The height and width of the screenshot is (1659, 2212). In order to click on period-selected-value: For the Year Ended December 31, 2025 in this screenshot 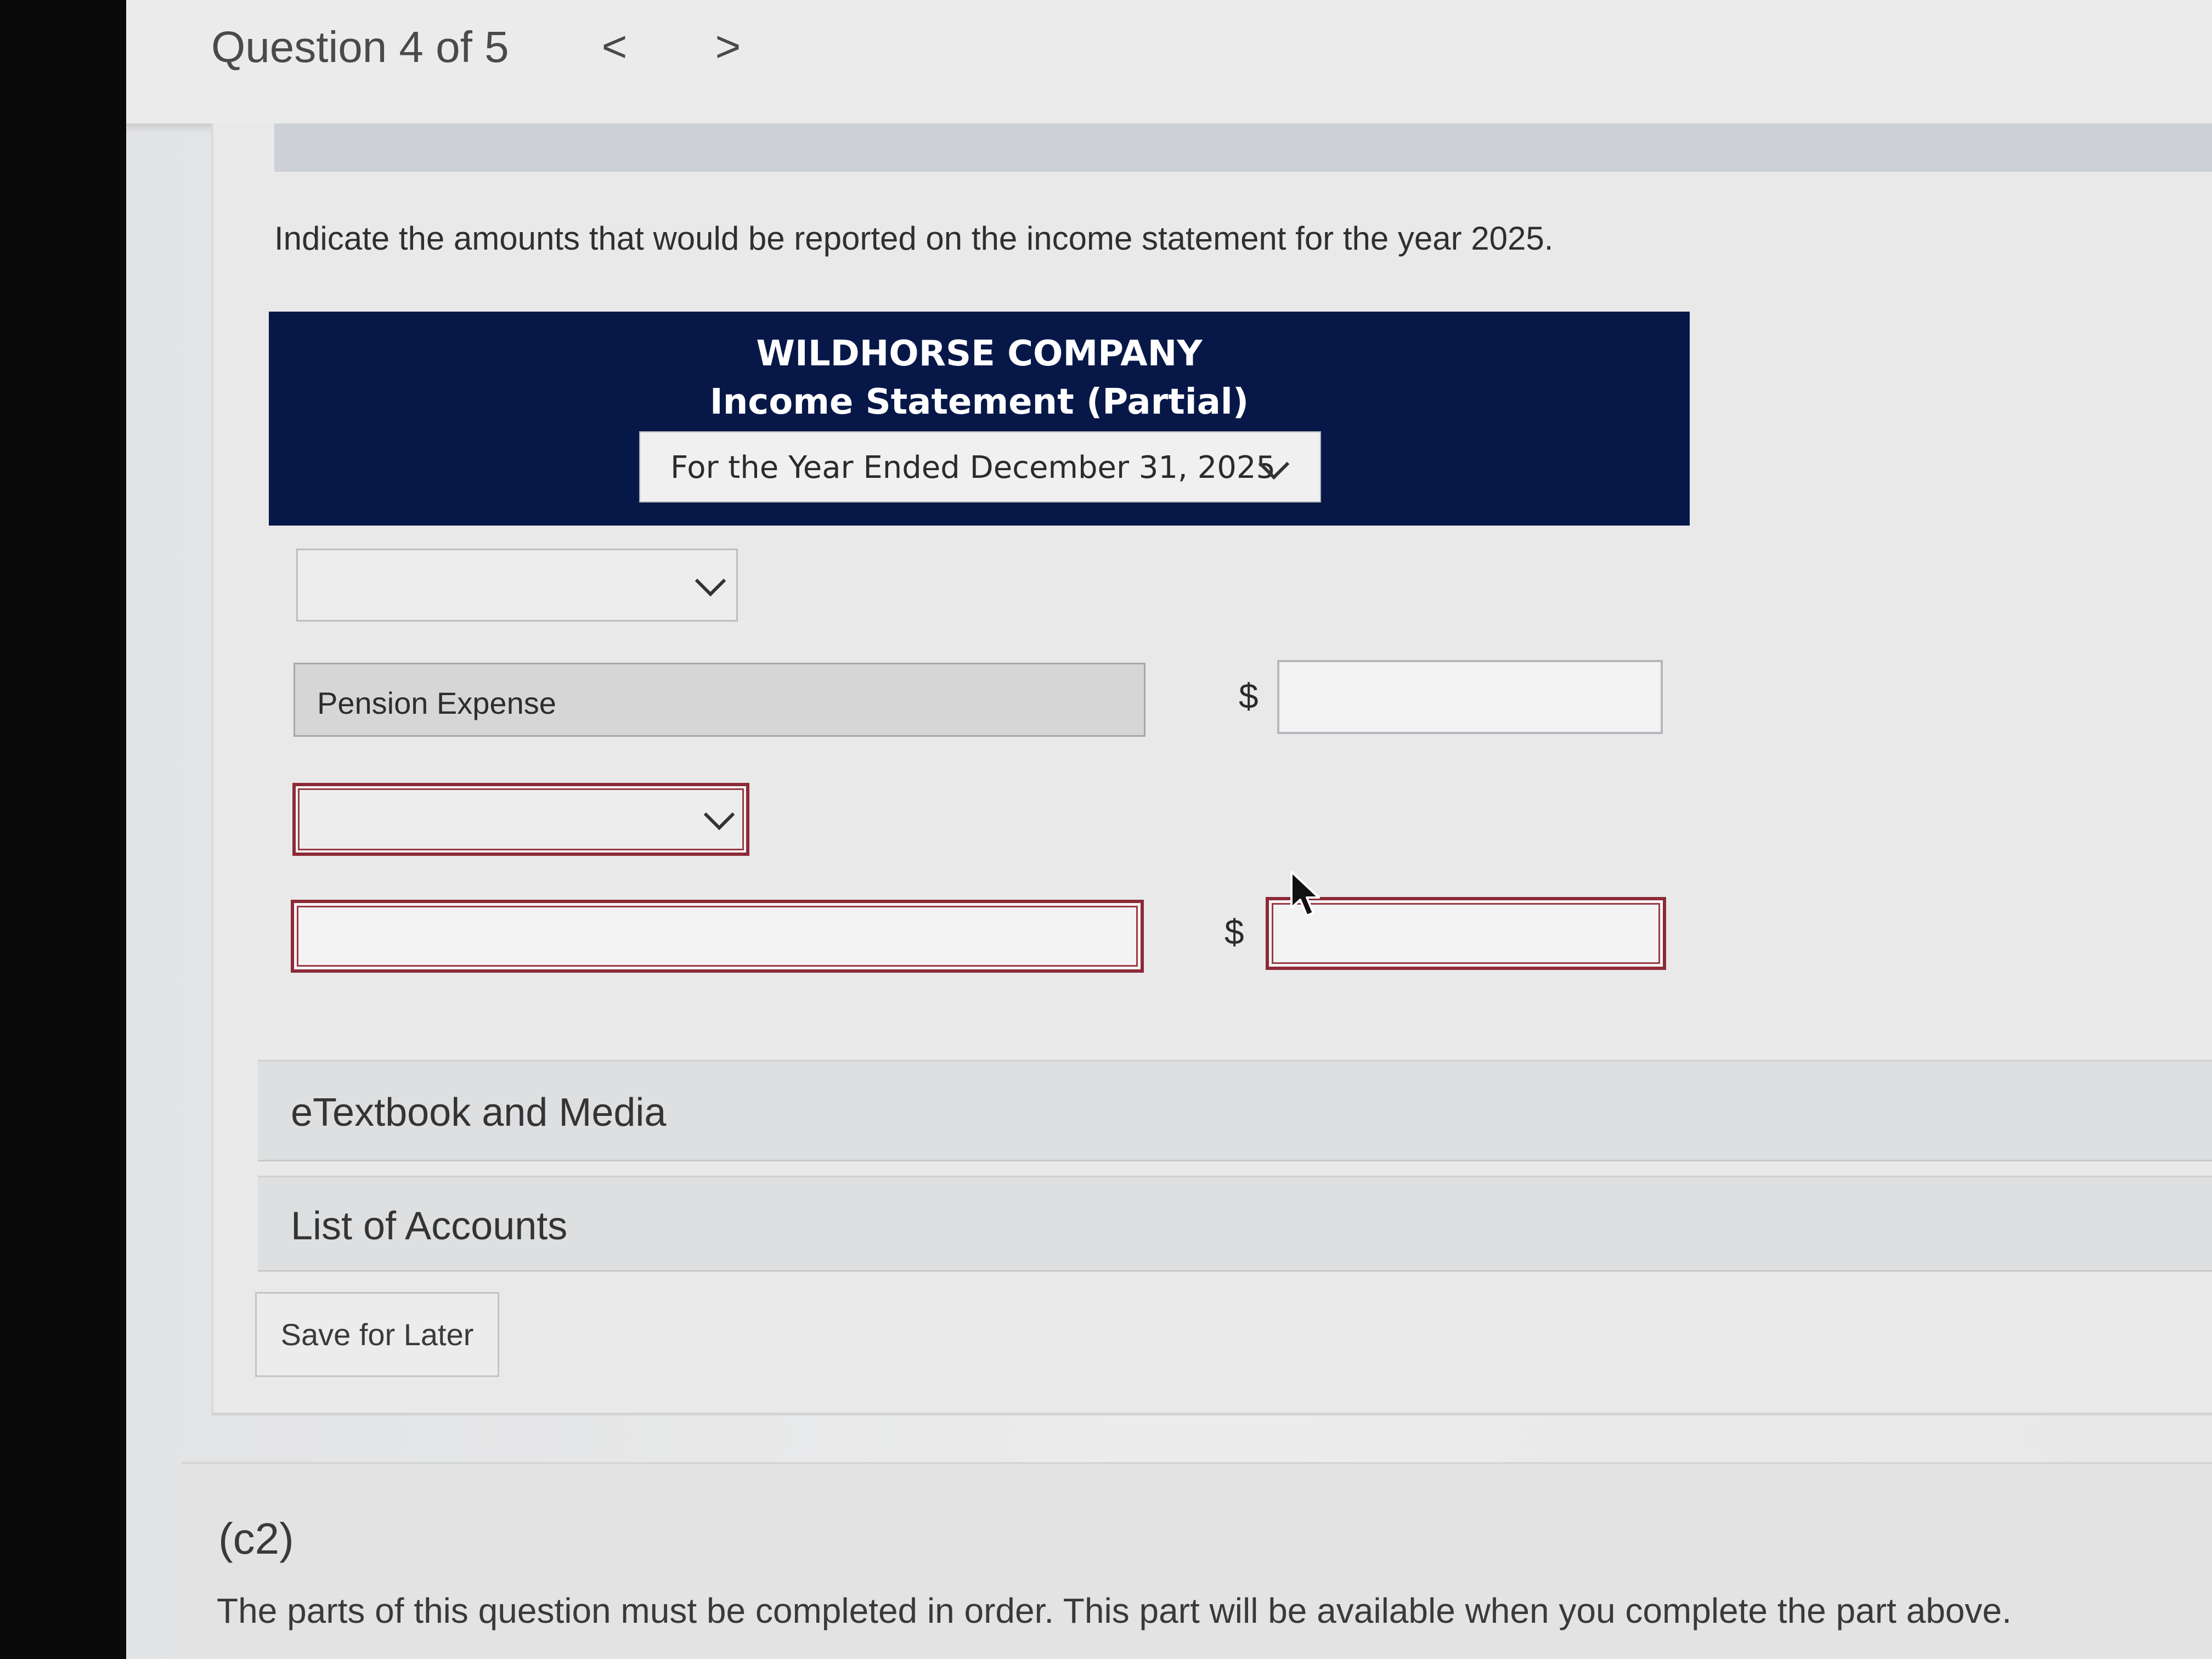, I will do `click(973, 468)`.